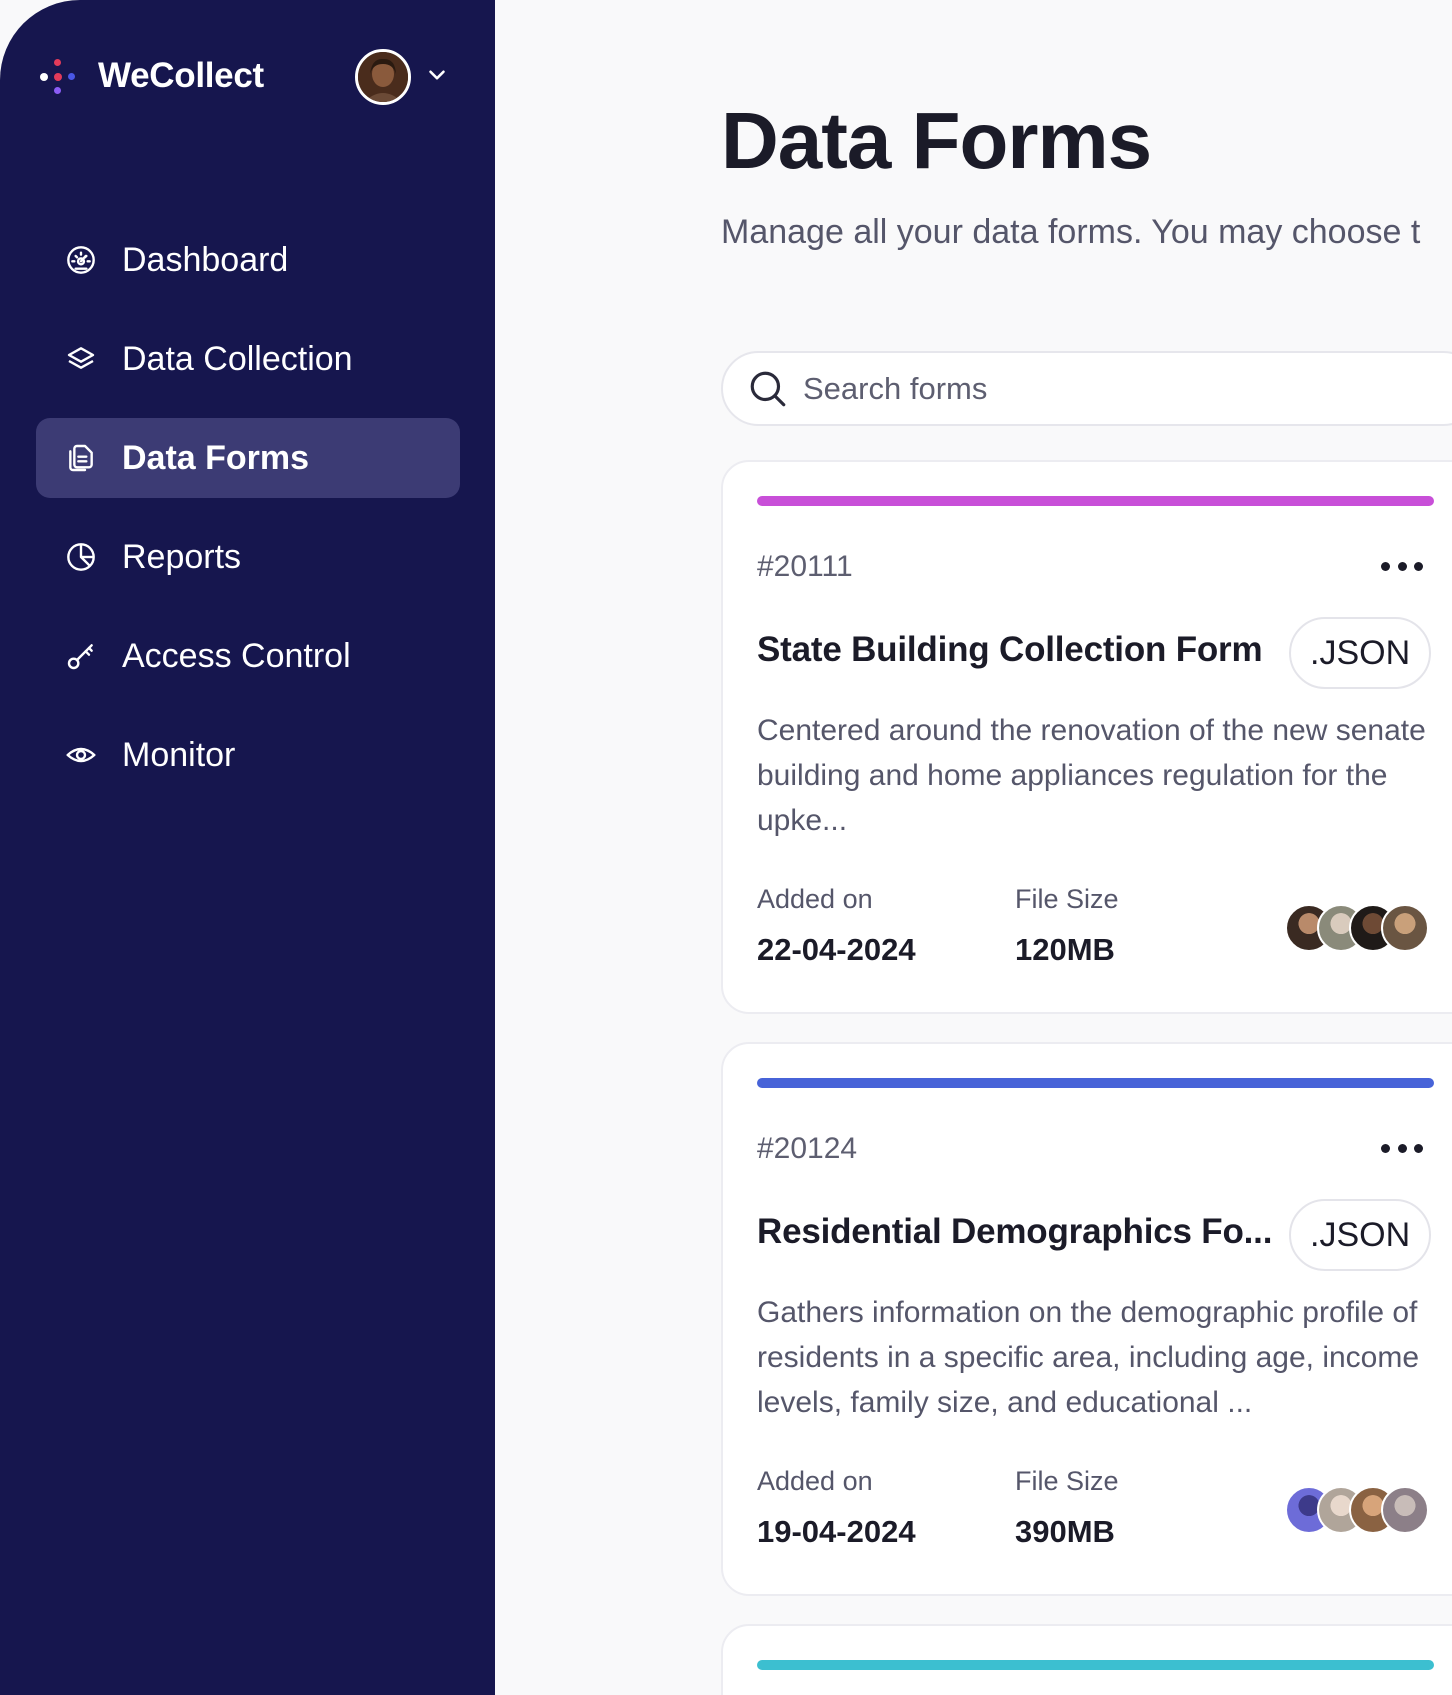 The width and height of the screenshot is (1452, 1695). What do you see at coordinates (1065, 1531) in the screenshot?
I see `file-size-value: 390MB` at bounding box center [1065, 1531].